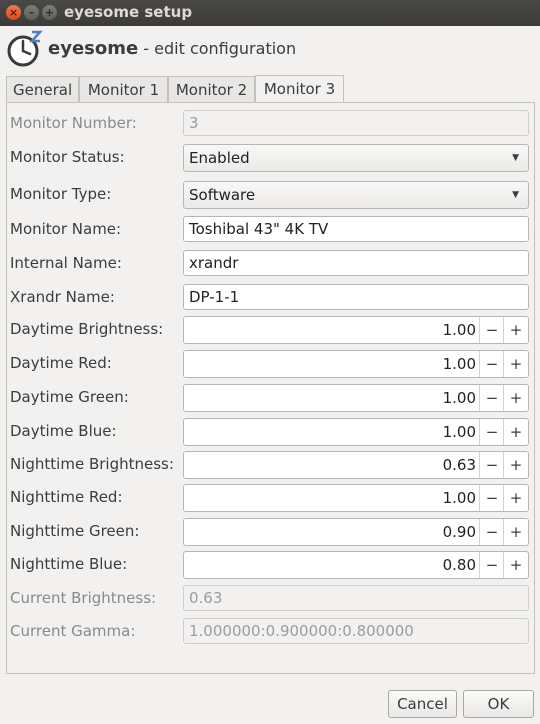 This screenshot has width=540, height=724. I want to click on monitor-number-label: Monitor Number:, so click(73, 123).